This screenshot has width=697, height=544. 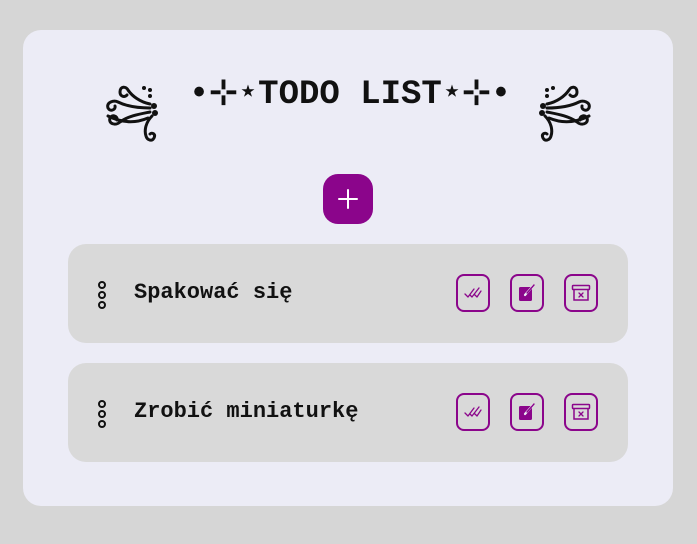 What do you see at coordinates (565, 113) in the screenshot?
I see `right-flourish-icon` at bounding box center [565, 113].